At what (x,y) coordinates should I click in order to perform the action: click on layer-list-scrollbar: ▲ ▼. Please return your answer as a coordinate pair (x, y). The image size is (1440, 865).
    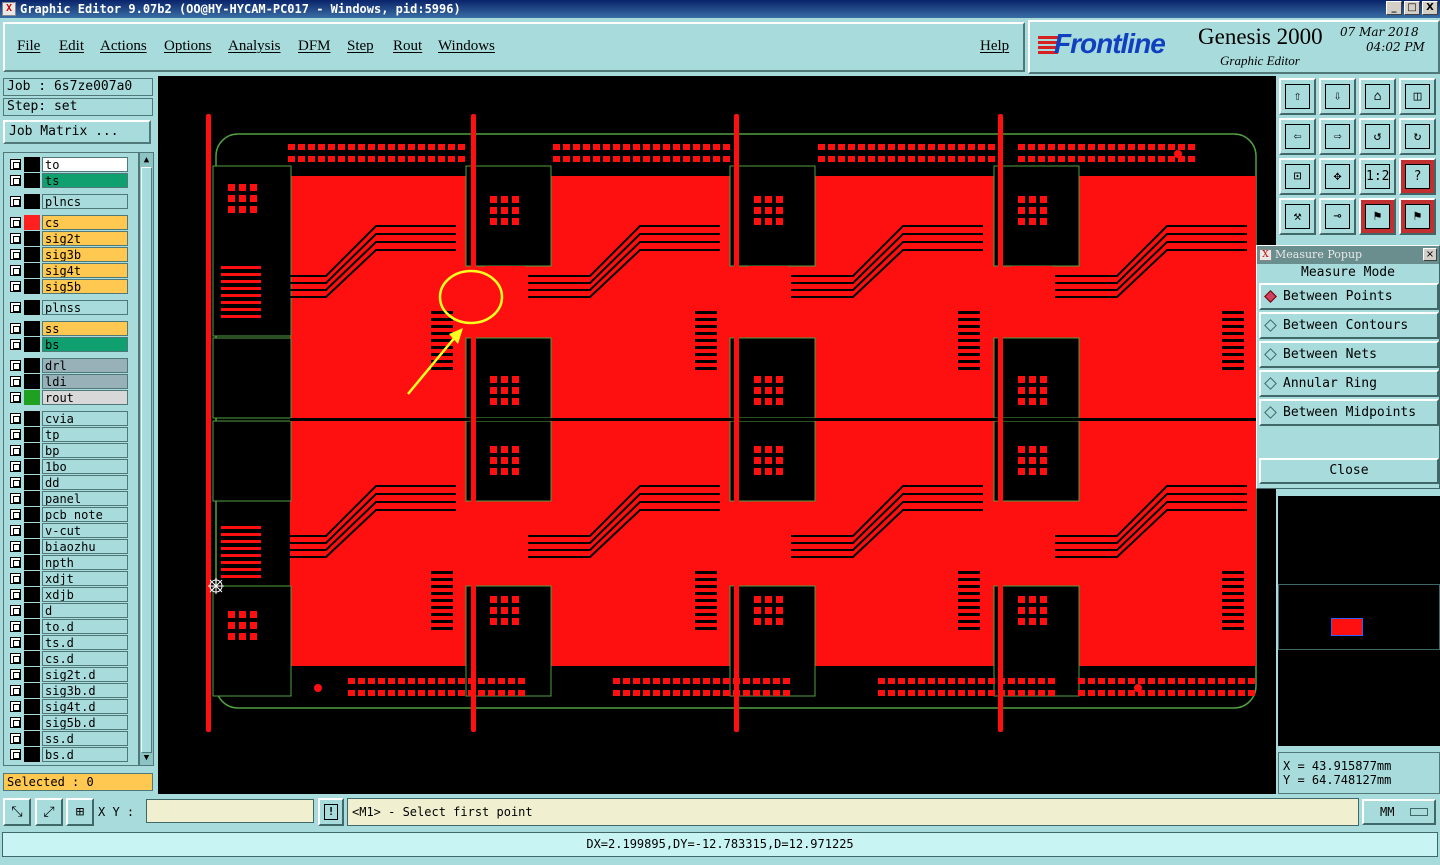
    Looking at the image, I should click on (146, 459).